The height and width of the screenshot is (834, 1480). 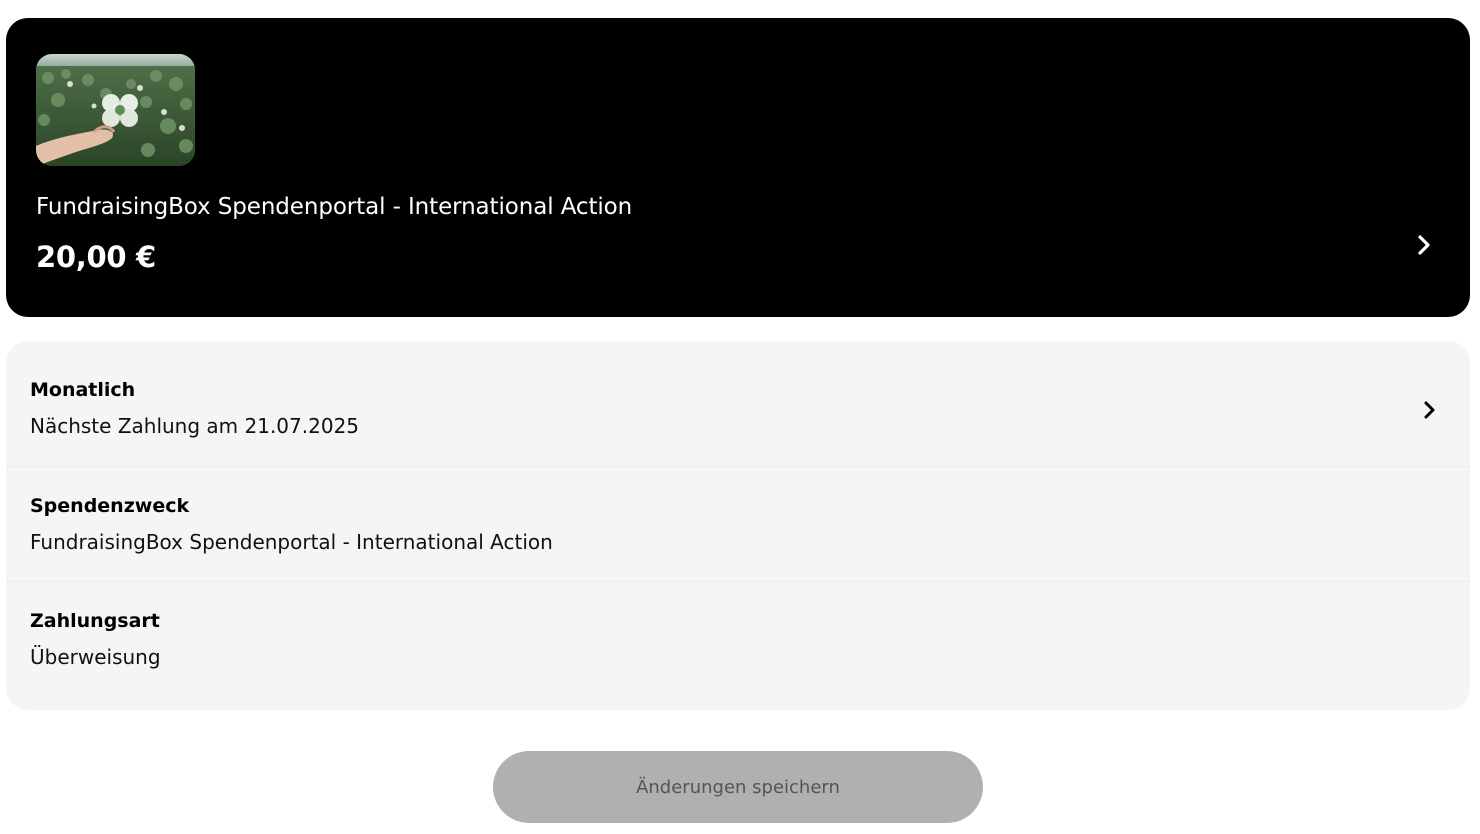 I want to click on next-payment-date: Nächste Zahlung am 21.07.2025, so click(x=195, y=426).